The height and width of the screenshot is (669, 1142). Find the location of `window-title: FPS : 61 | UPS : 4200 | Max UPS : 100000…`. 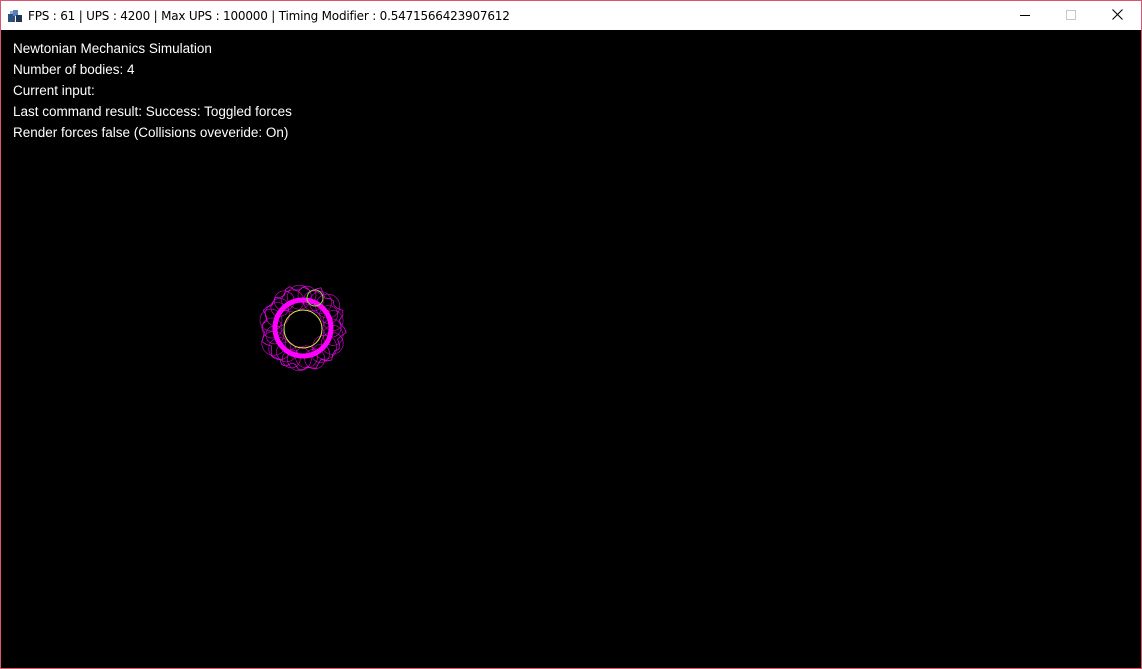

window-title: FPS : 61 | UPS : 4200 | Max UPS : 100000… is located at coordinates (269, 16).